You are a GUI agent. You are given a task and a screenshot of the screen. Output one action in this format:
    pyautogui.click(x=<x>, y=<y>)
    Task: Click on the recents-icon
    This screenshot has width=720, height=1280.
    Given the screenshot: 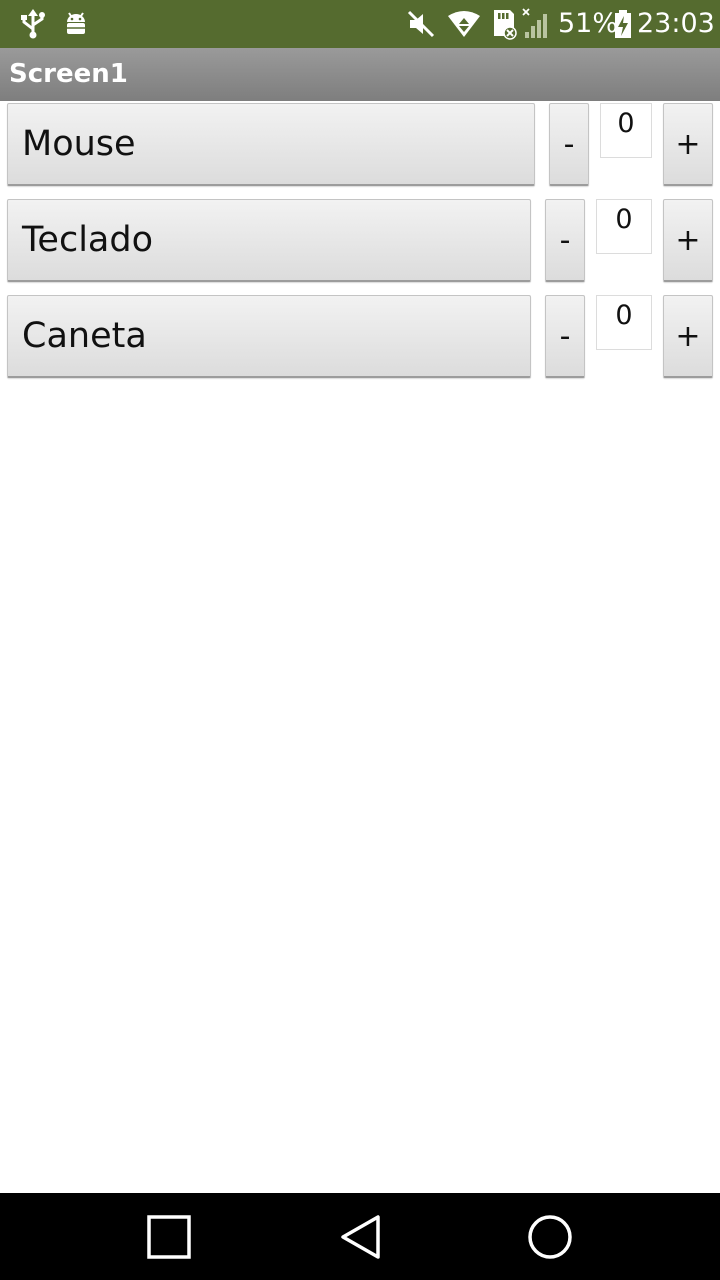 What is the action you would take?
    pyautogui.click(x=169, y=1236)
    